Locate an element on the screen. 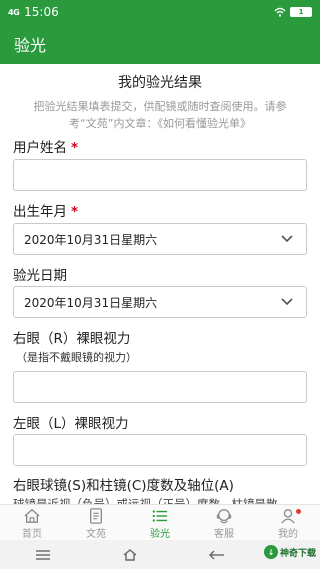  tab-service: 客服 is located at coordinates (224, 522).